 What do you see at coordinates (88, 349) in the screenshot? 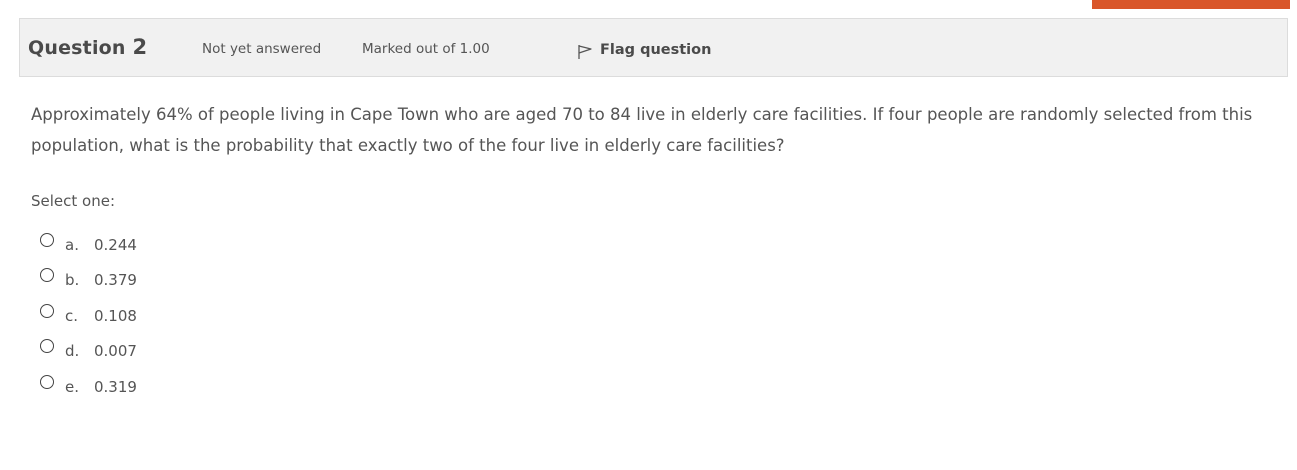
I see `answer-option-d: d. 0.007` at bounding box center [88, 349].